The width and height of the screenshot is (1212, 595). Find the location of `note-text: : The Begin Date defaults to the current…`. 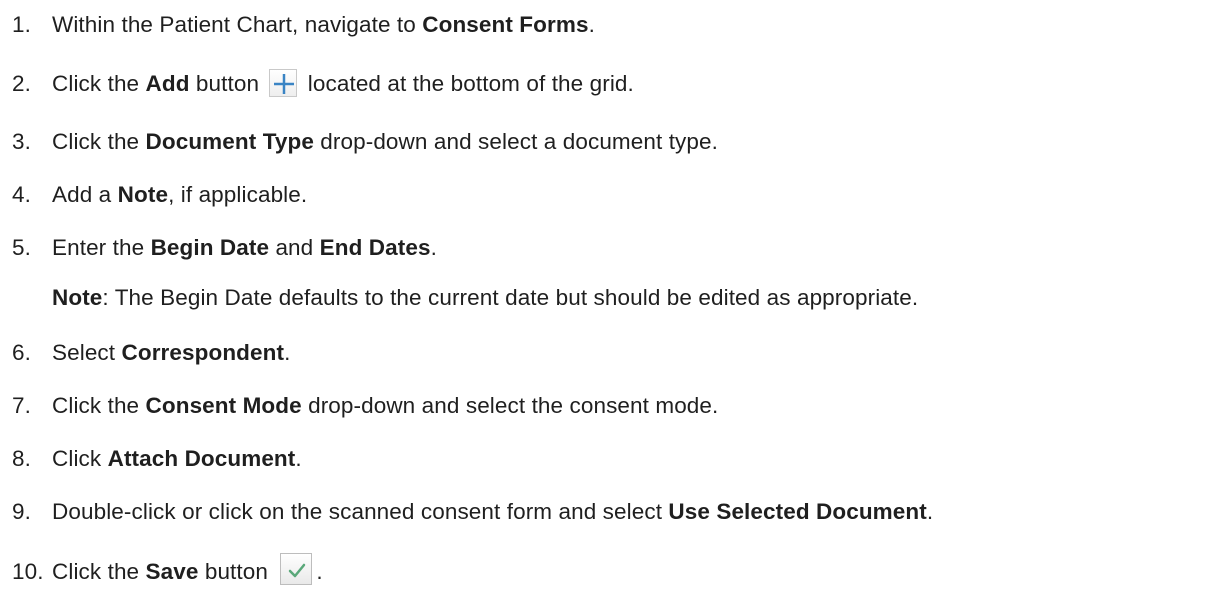

note-text: : The Begin Date defaults to the current… is located at coordinates (510, 297).